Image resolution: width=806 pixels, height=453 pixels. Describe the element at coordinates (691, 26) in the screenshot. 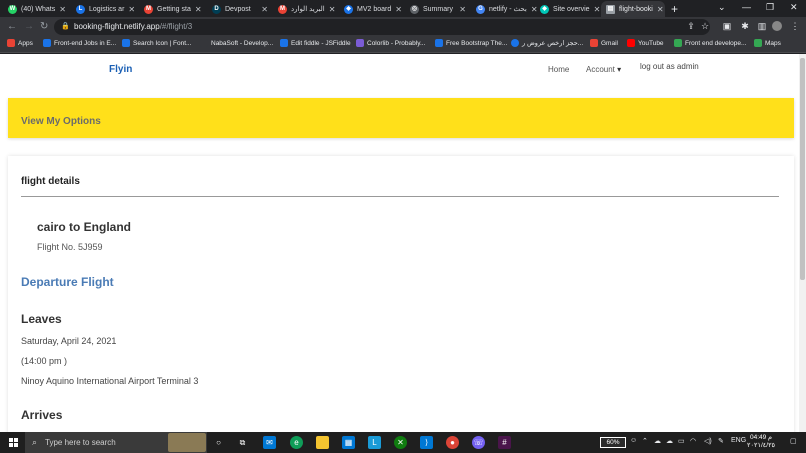

I see `share-icon: ⇪` at that location.